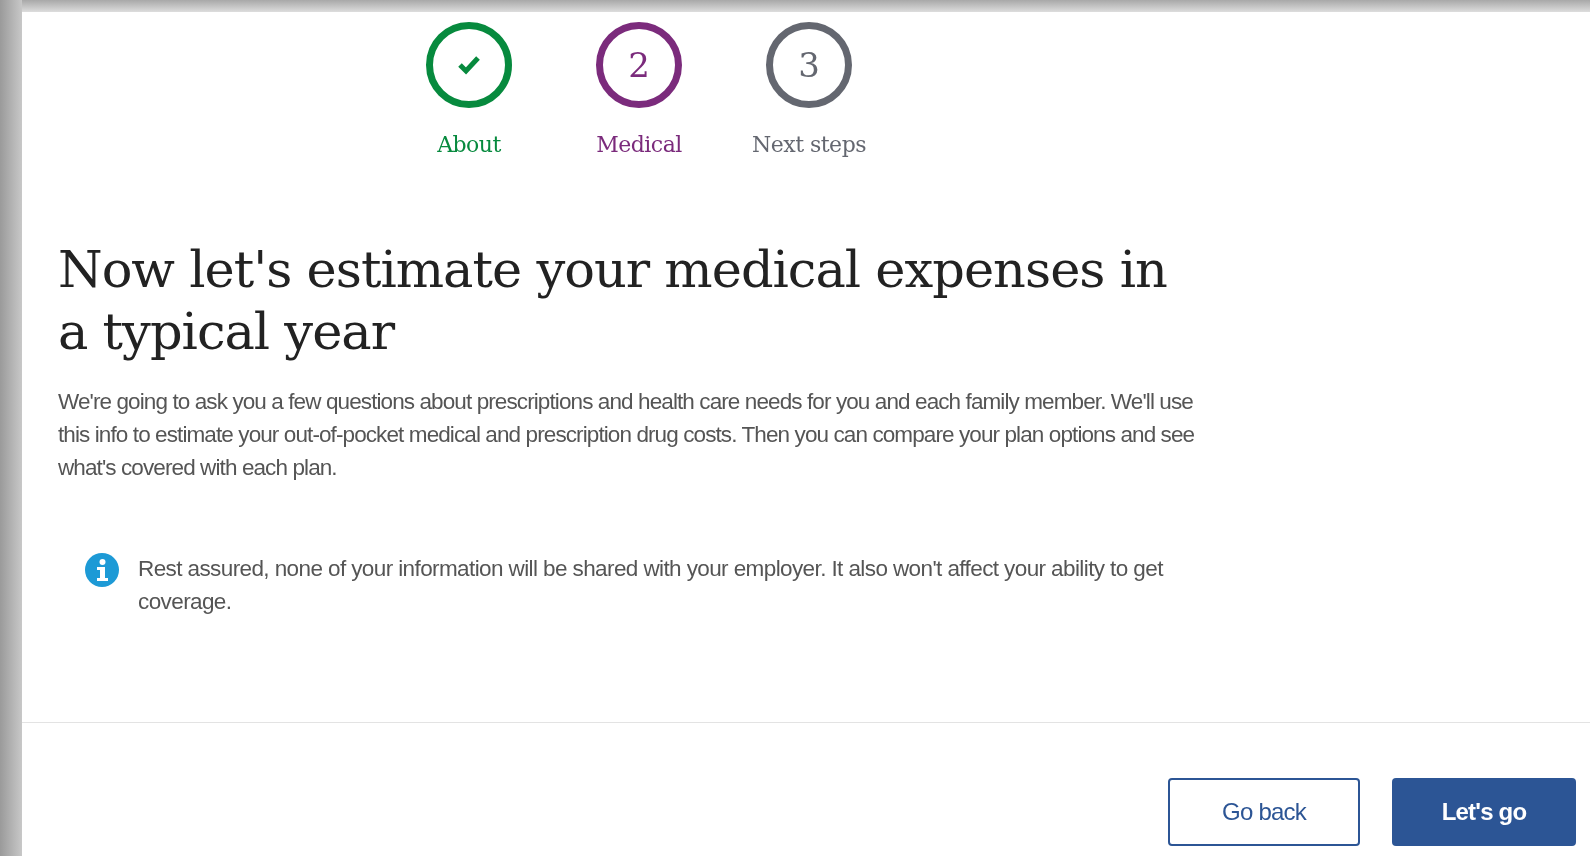 The width and height of the screenshot is (1590, 856). Describe the element at coordinates (102, 570) in the screenshot. I see `info-icon` at that location.